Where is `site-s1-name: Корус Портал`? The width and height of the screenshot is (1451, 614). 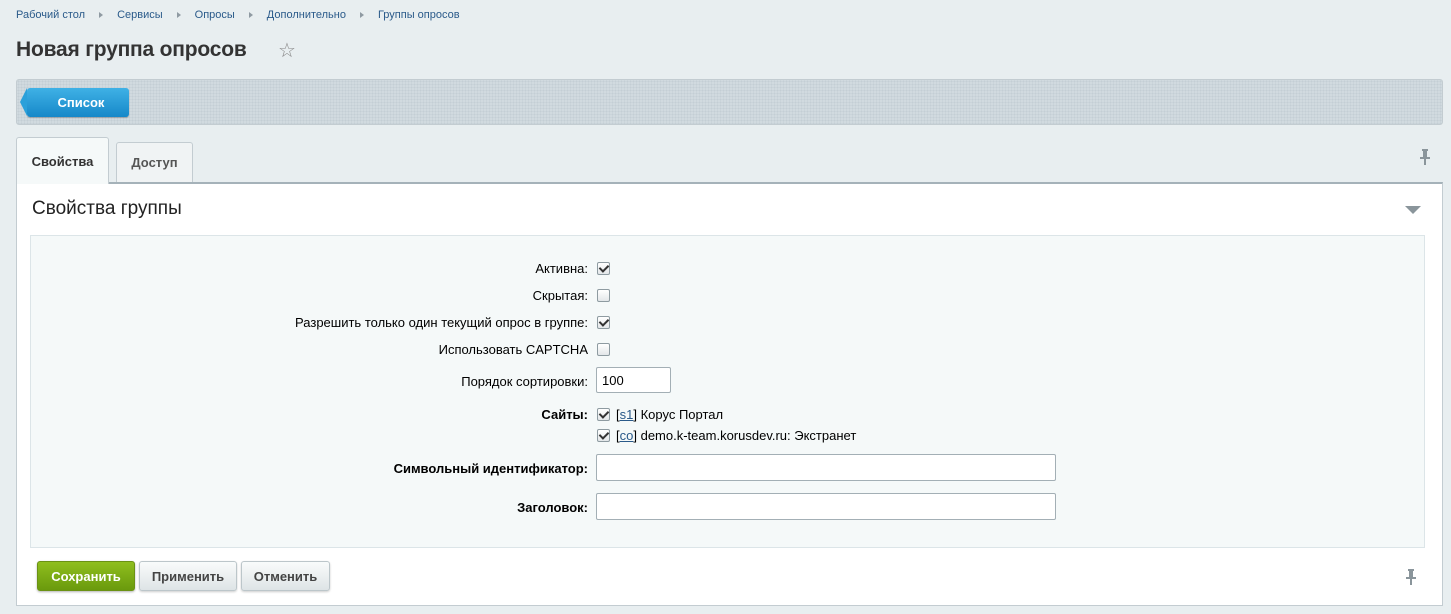 site-s1-name: Корус Портал is located at coordinates (682, 414).